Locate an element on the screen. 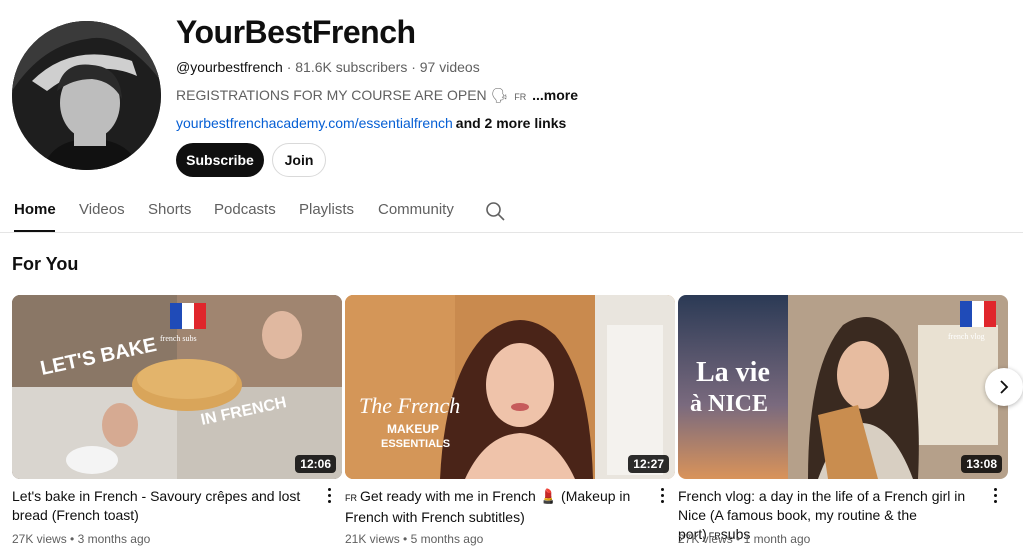 The height and width of the screenshot is (554, 1023). video-duration: 13:08 is located at coordinates (981, 464).